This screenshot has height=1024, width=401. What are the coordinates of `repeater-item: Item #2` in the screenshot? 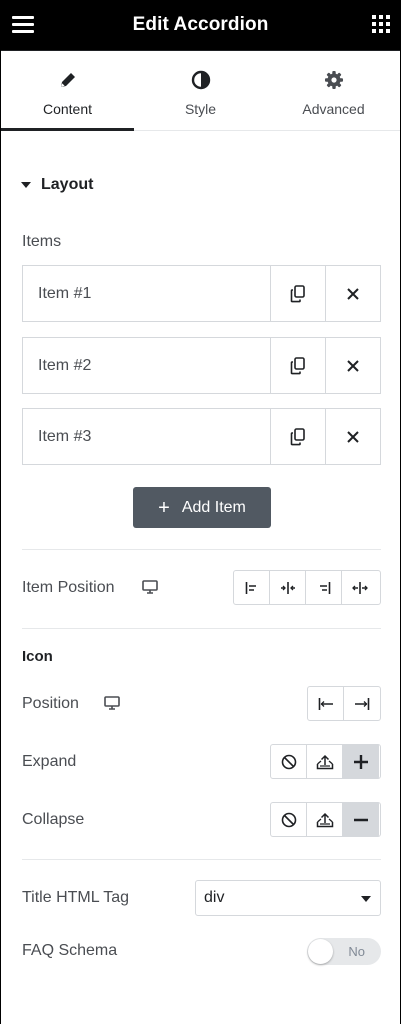 It's located at (201, 365).